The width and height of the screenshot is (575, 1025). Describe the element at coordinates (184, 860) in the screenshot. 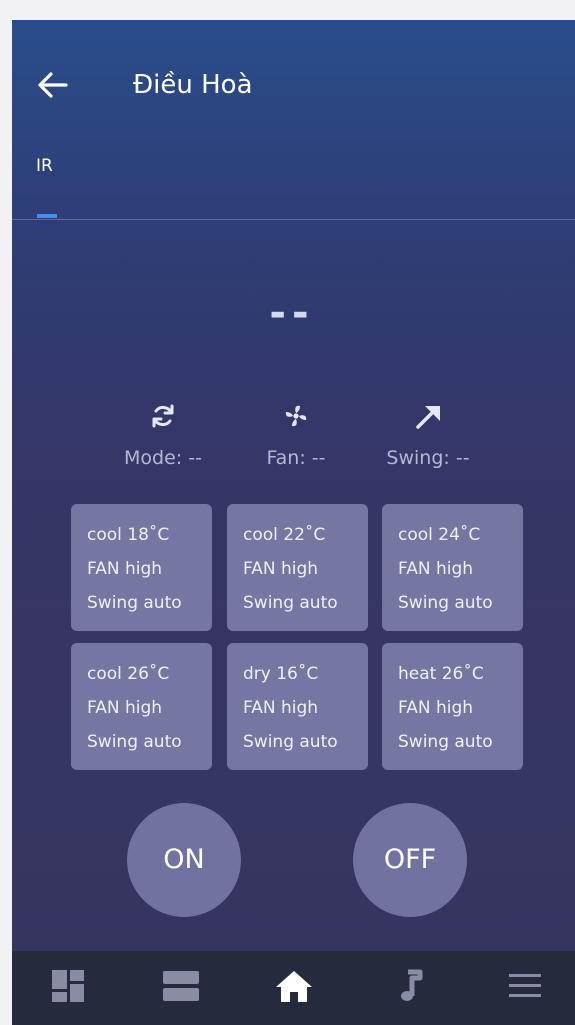

I see `power-on-button: ON` at that location.